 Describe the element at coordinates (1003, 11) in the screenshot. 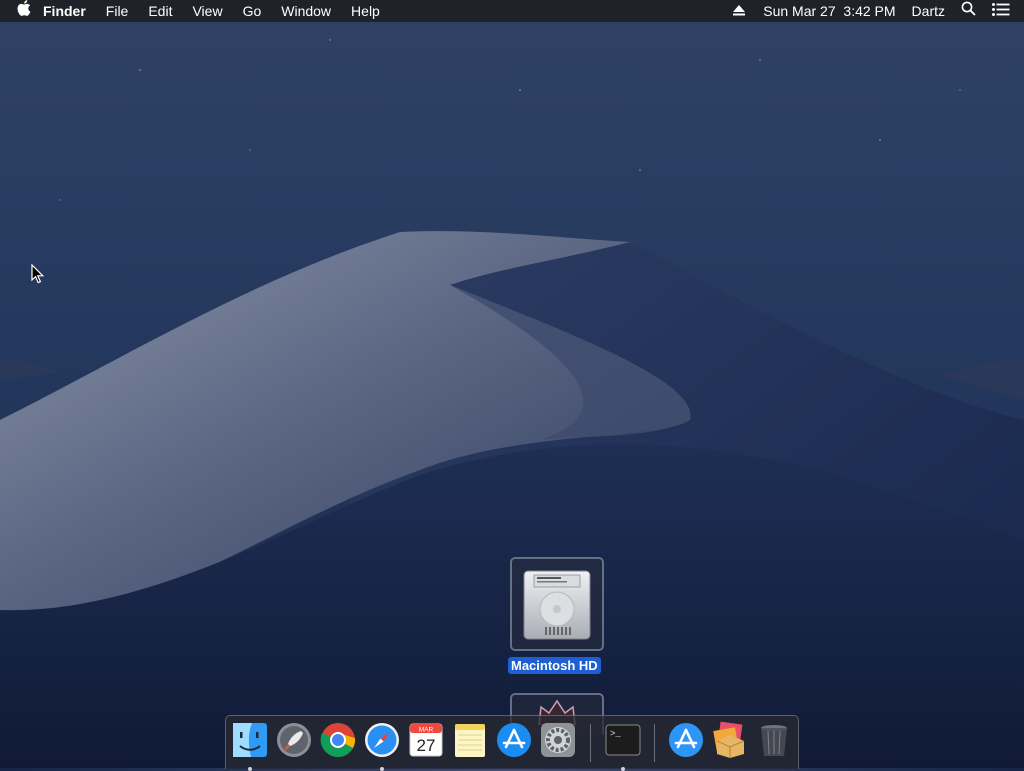

I see `notification-center-icon` at that location.